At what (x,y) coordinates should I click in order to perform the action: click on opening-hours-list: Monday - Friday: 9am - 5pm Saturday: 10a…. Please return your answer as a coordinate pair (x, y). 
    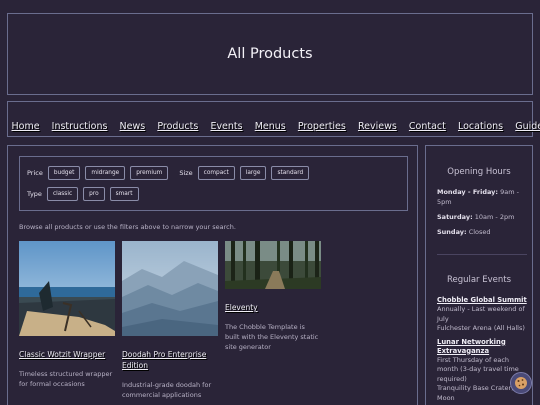
    Looking at the image, I should click on (483, 212).